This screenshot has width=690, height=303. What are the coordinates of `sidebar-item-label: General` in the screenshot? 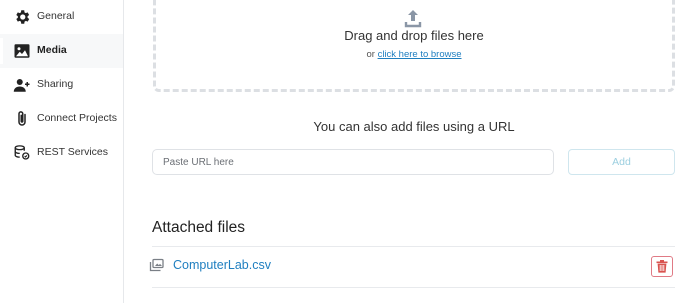 It's located at (56, 16).